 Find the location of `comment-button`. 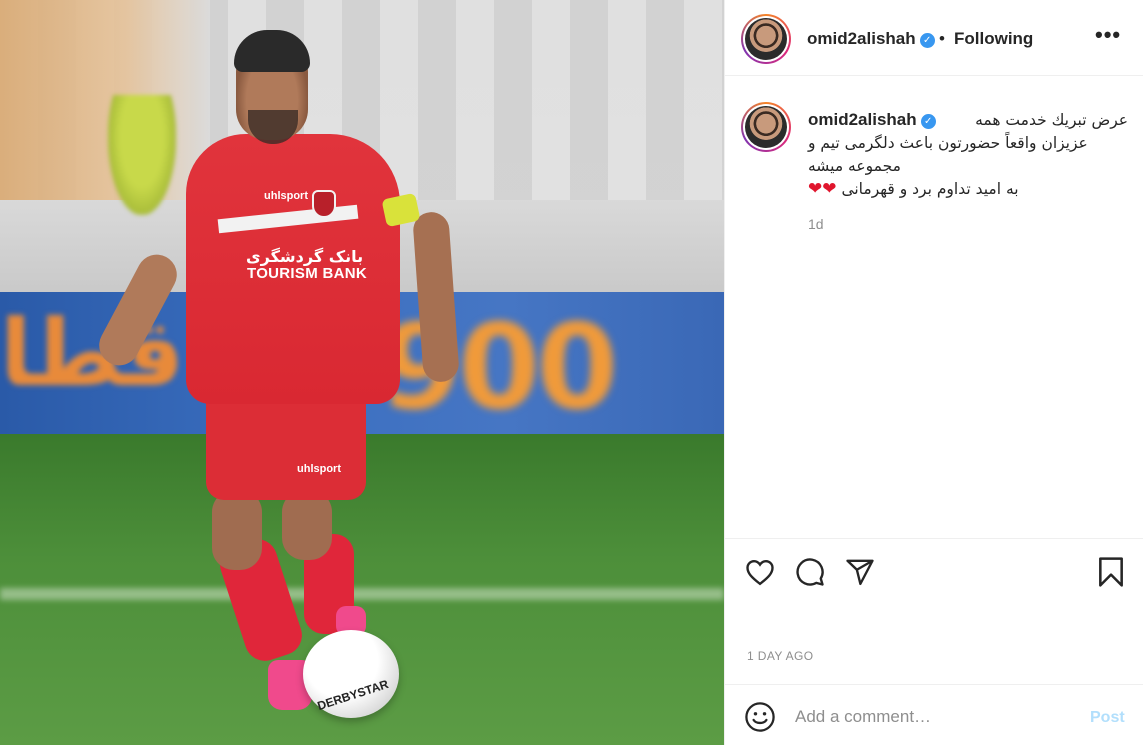

comment-button is located at coordinates (810, 572).